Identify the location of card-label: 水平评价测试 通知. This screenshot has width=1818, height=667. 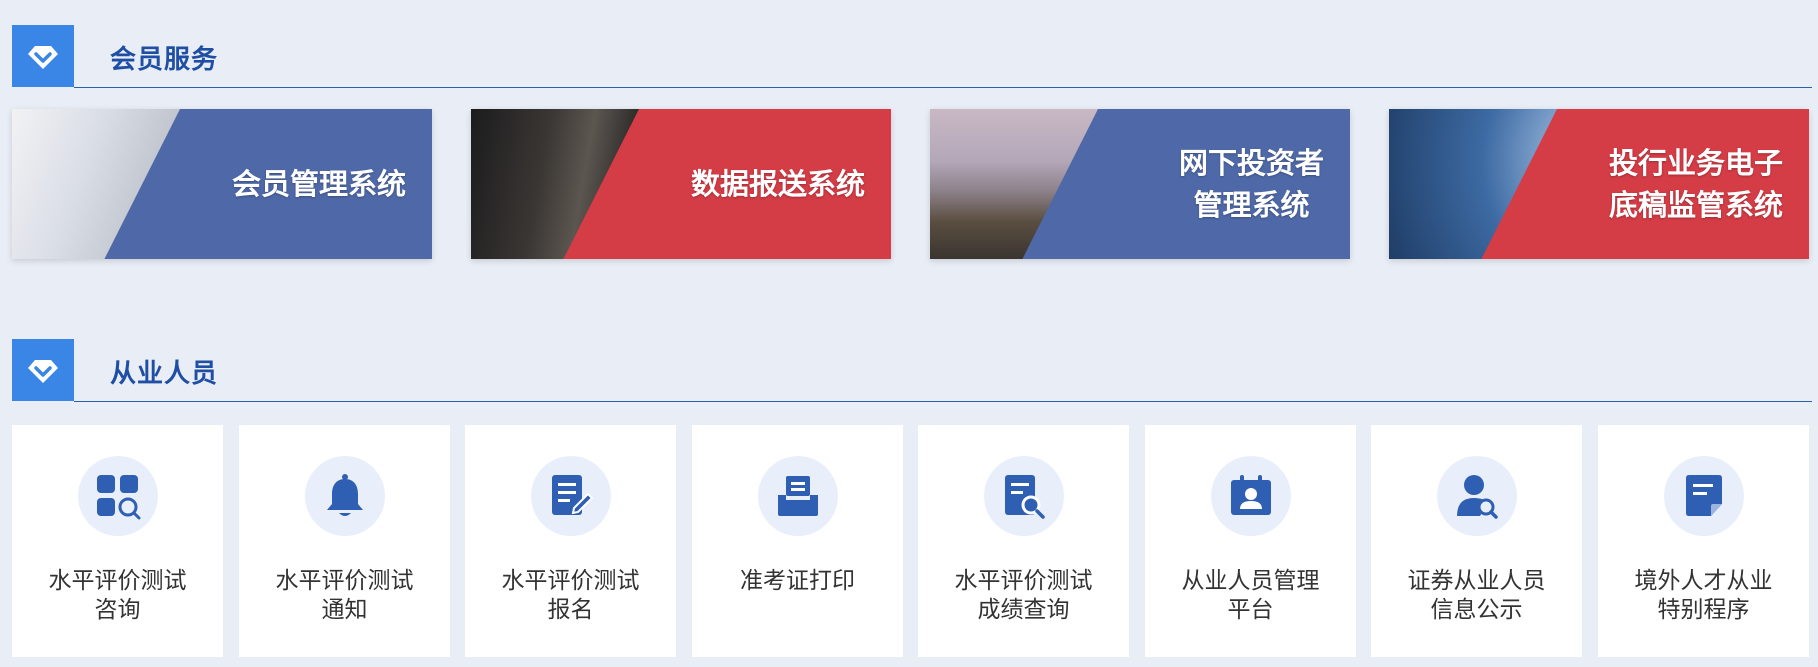
(344, 595).